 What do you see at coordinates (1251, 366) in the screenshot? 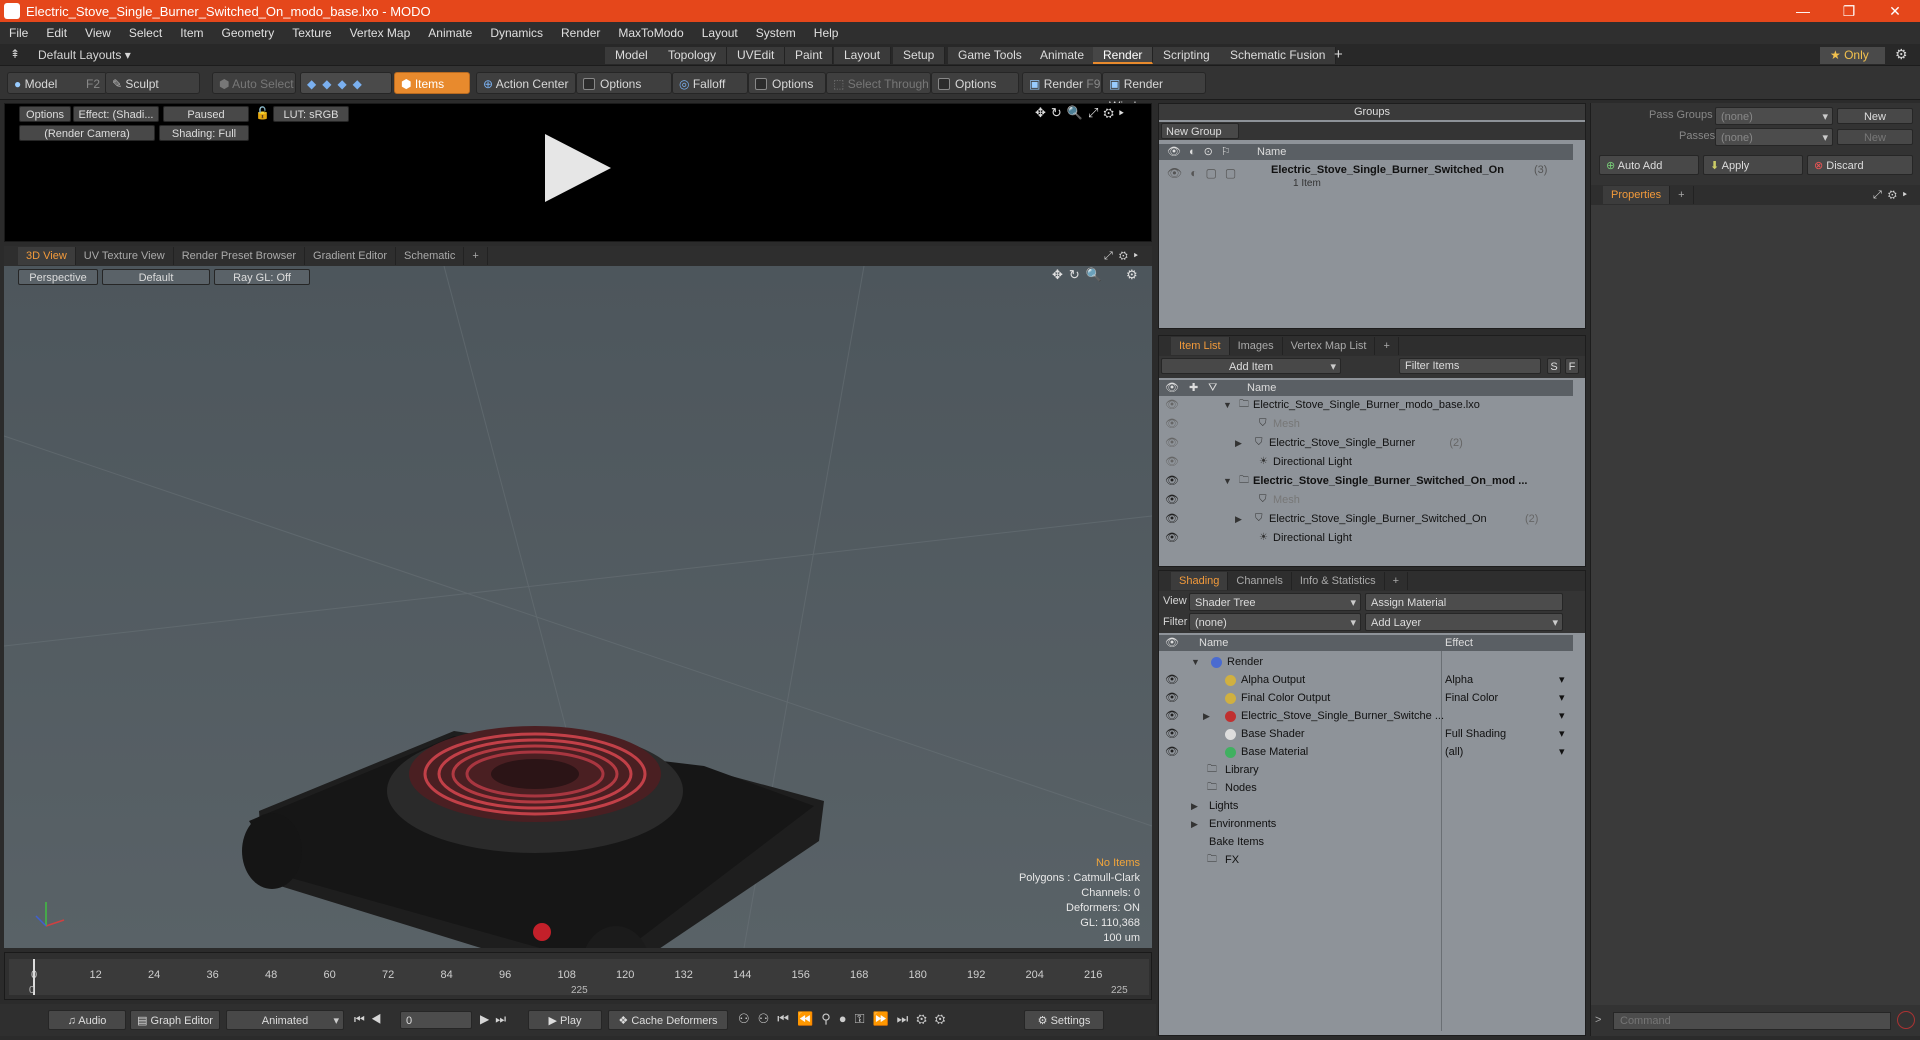
I see `add-item-dropdown: Add Item` at bounding box center [1251, 366].